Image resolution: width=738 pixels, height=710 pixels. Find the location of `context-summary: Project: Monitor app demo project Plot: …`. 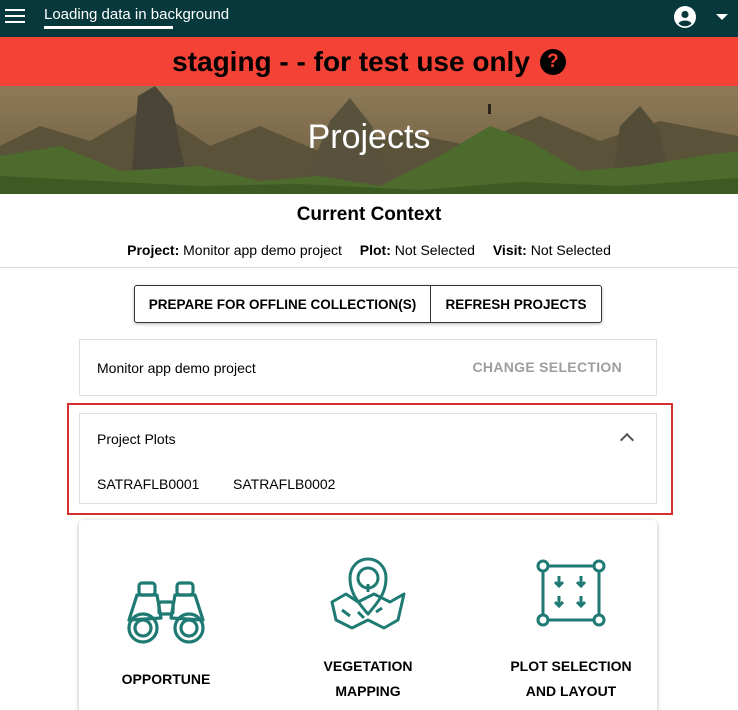

context-summary: Project: Monitor app demo project Plot: … is located at coordinates (369, 250).